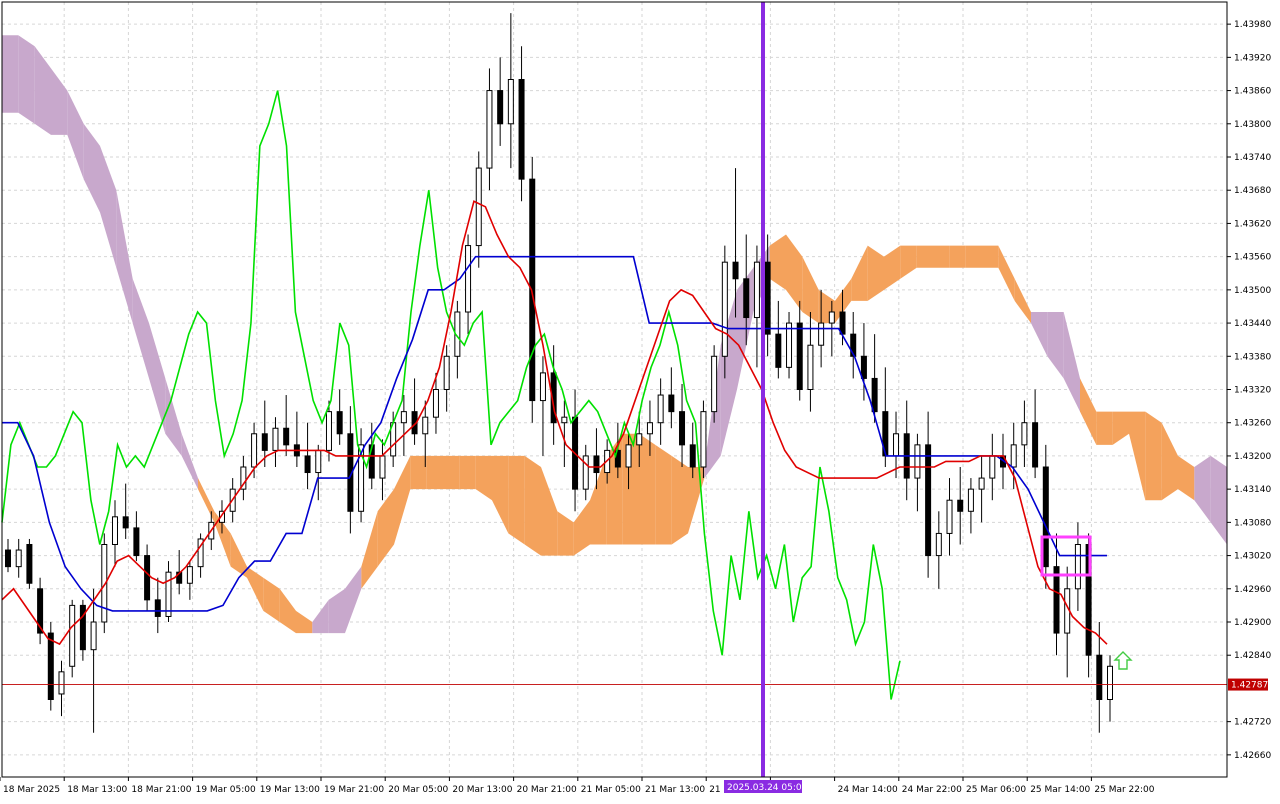 This screenshot has height=804, width=1280. Describe the element at coordinates (1060, 790) in the screenshot. I see `x-tick-label: 25 Mar 14:00` at that location.